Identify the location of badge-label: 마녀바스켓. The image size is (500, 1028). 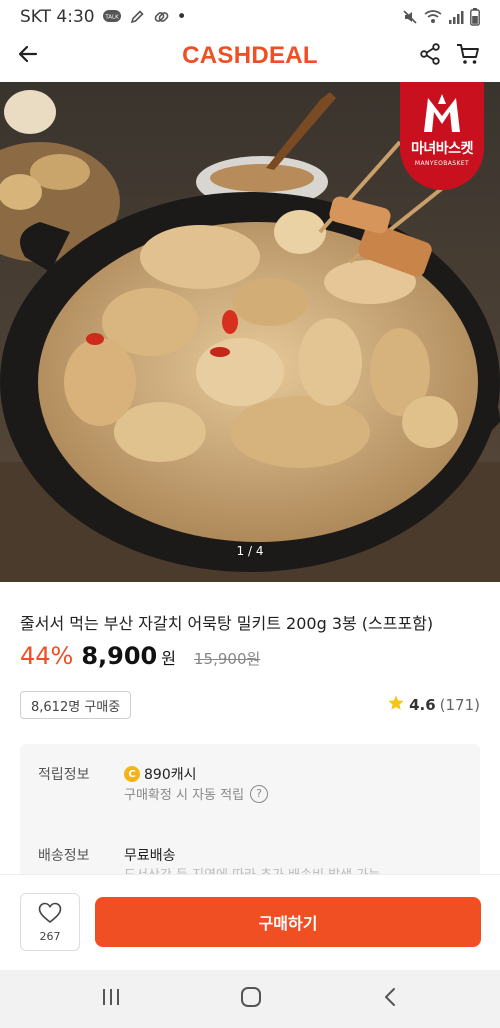
(442, 149).